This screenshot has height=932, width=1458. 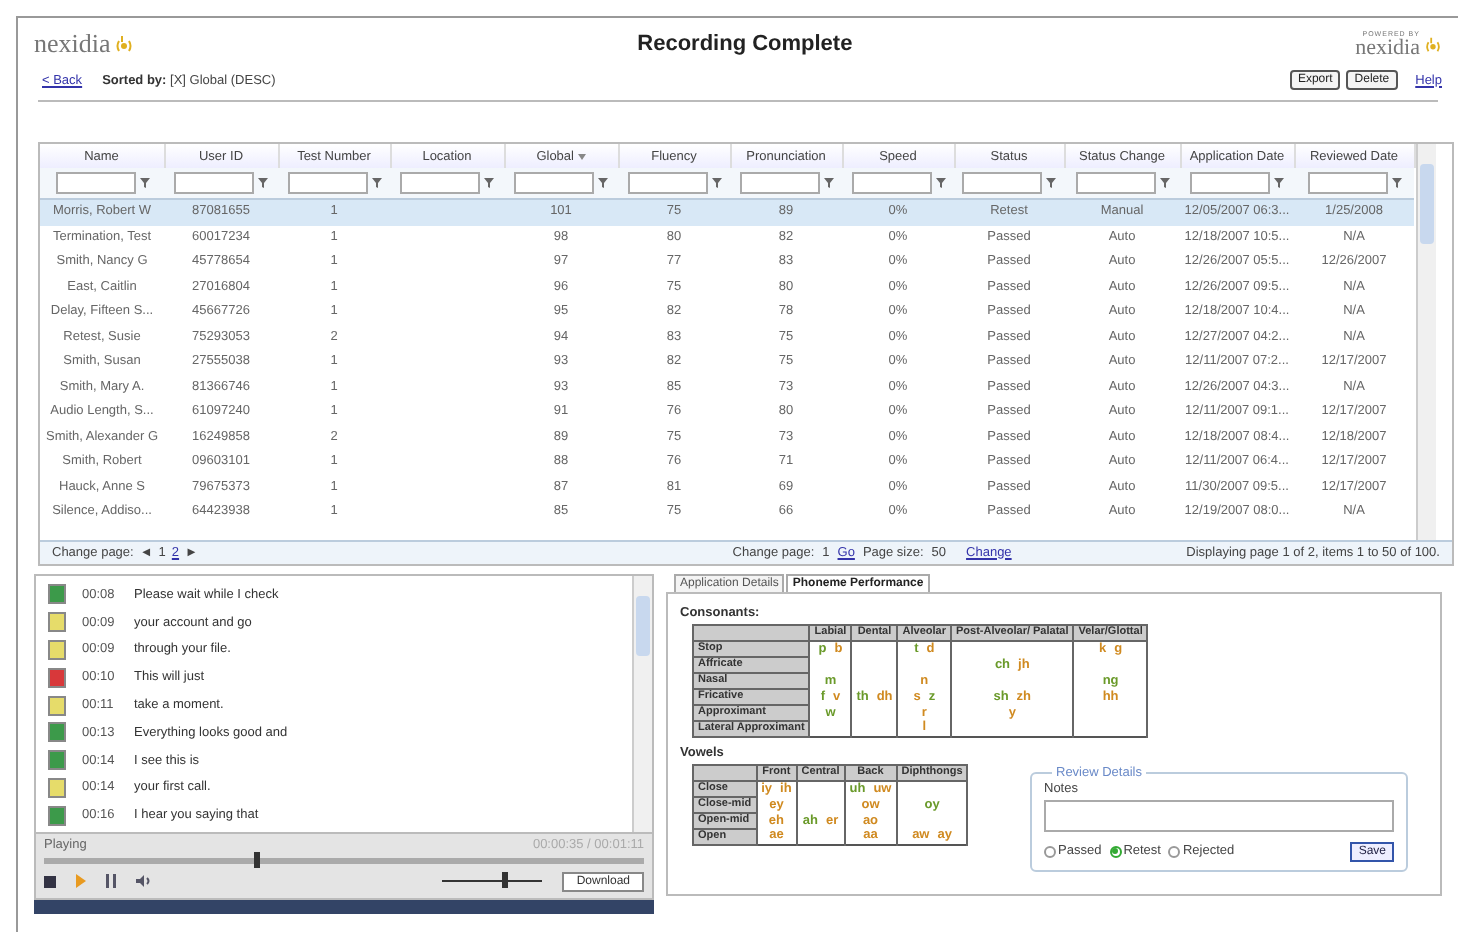 I want to click on notes-field, so click(x=1219, y=815).